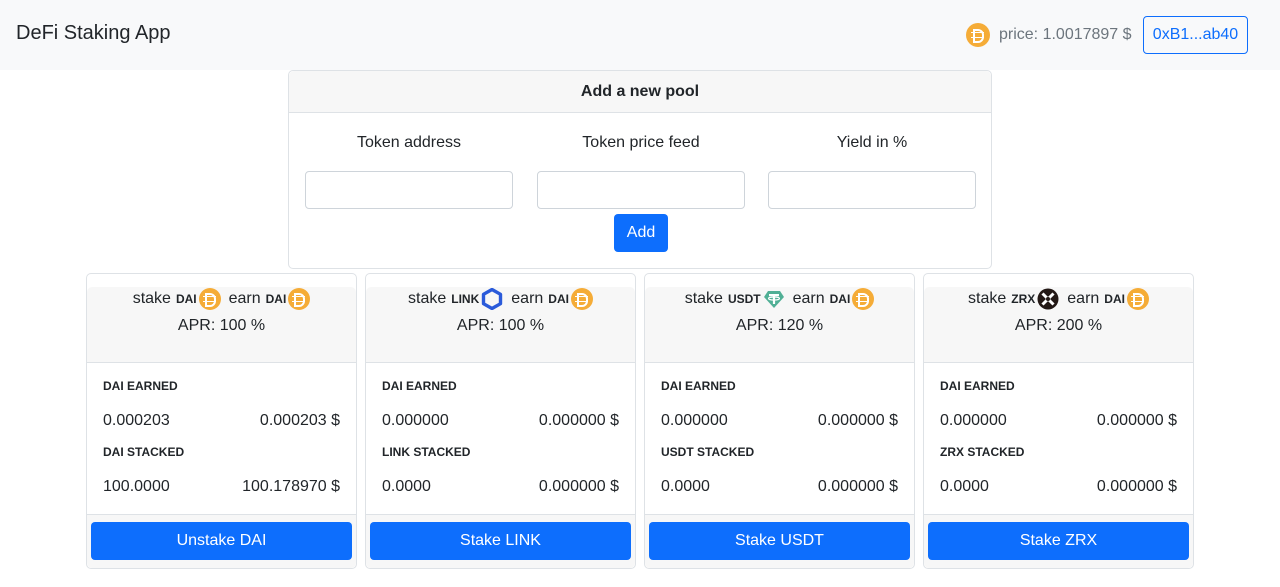 Image resolution: width=1280 pixels, height=587 pixels. What do you see at coordinates (409, 190) in the screenshot?
I see `token-address-input` at bounding box center [409, 190].